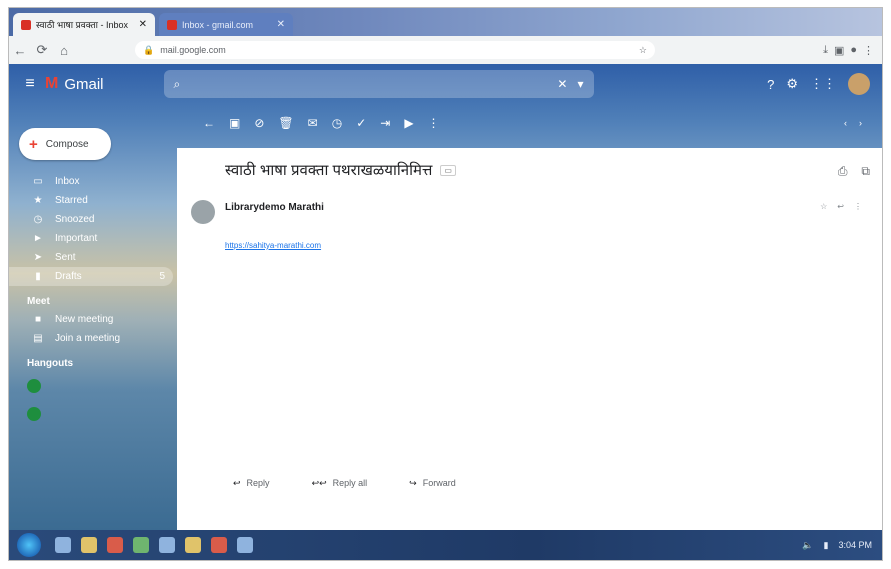 The width and height of the screenshot is (891, 569). Describe the element at coordinates (63, 545) in the screenshot. I see `taskbar-app-explorer` at that location.